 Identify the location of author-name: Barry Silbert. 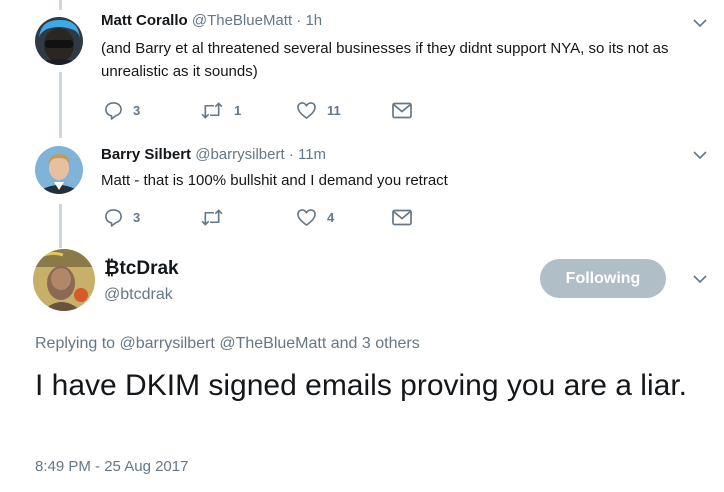
(146, 154).